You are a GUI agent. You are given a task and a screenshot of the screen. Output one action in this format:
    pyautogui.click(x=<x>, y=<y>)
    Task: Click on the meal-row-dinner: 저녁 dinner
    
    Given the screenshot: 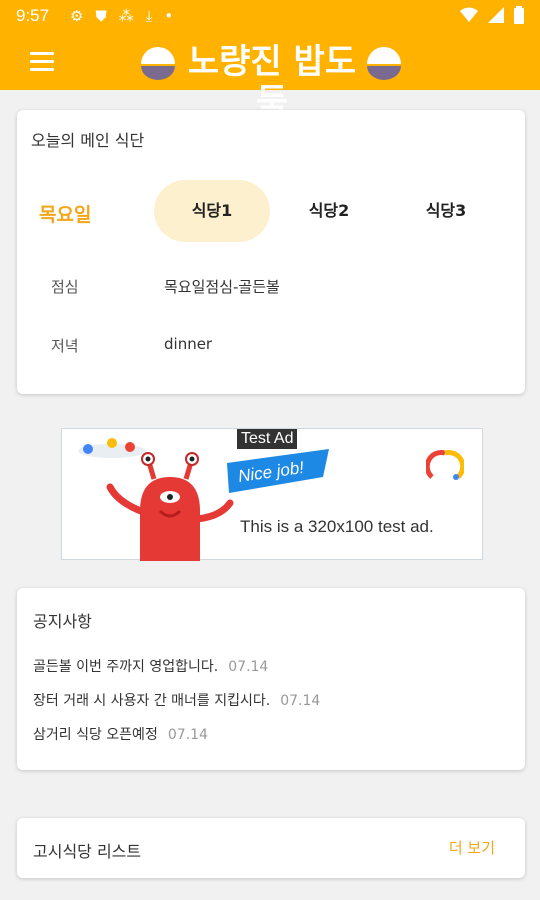 What is the action you would take?
    pyautogui.click(x=271, y=347)
    